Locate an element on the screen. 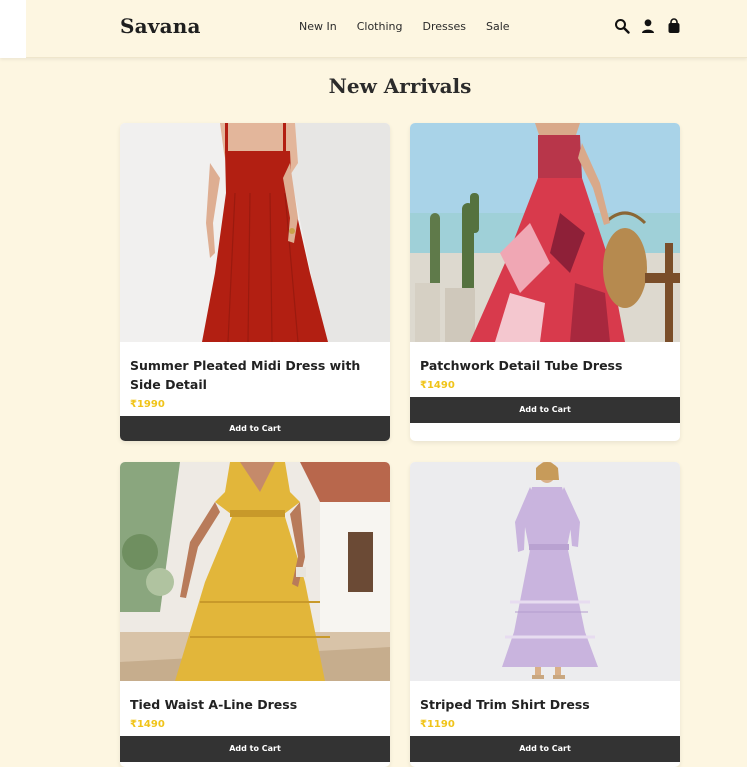  product-title: Tied Waist A-Line Dress is located at coordinates (255, 697).